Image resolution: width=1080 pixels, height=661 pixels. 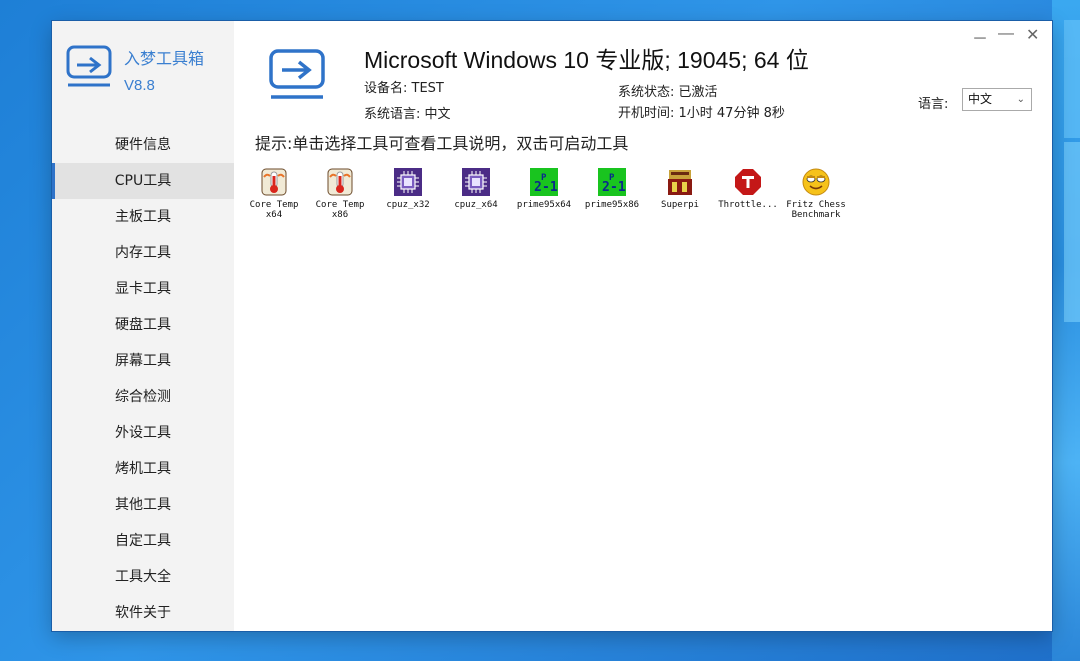 What do you see at coordinates (701, 113) in the screenshot?
I see `uptime: 开机时间: 1小时 47分钟 8秒` at bounding box center [701, 113].